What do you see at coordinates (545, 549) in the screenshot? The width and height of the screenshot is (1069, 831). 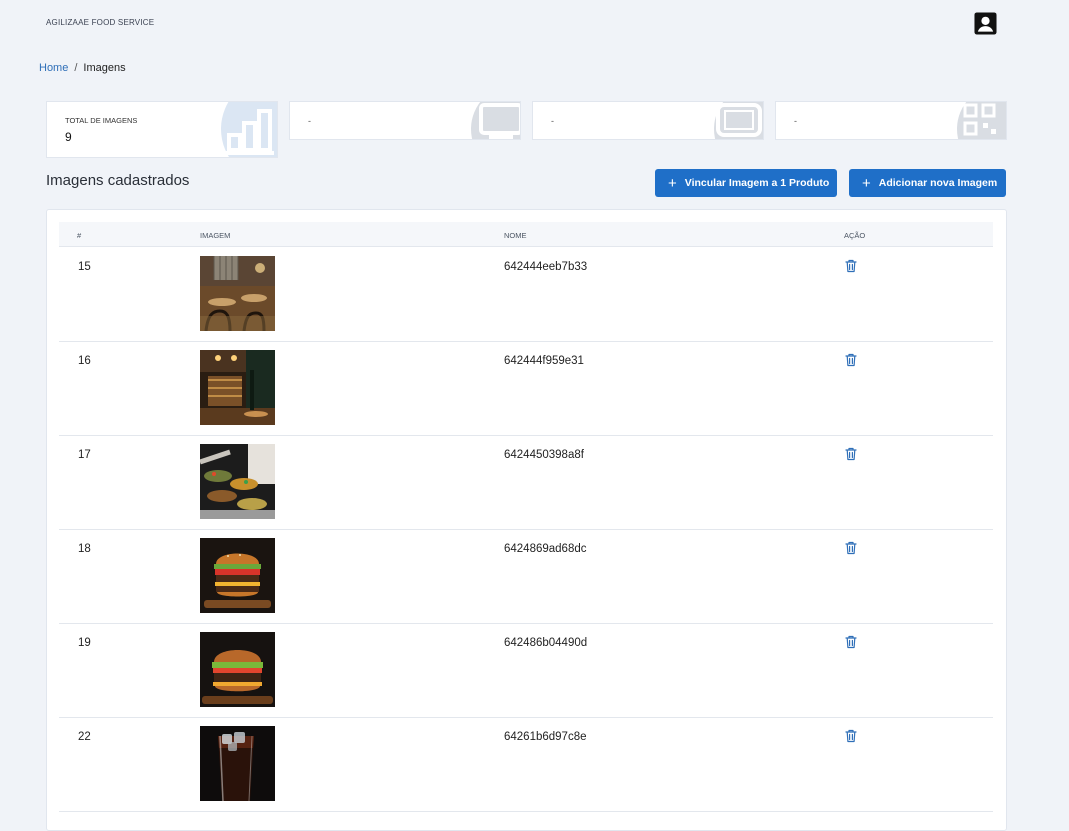 I see `row-name: 6424869ad68dc` at bounding box center [545, 549].